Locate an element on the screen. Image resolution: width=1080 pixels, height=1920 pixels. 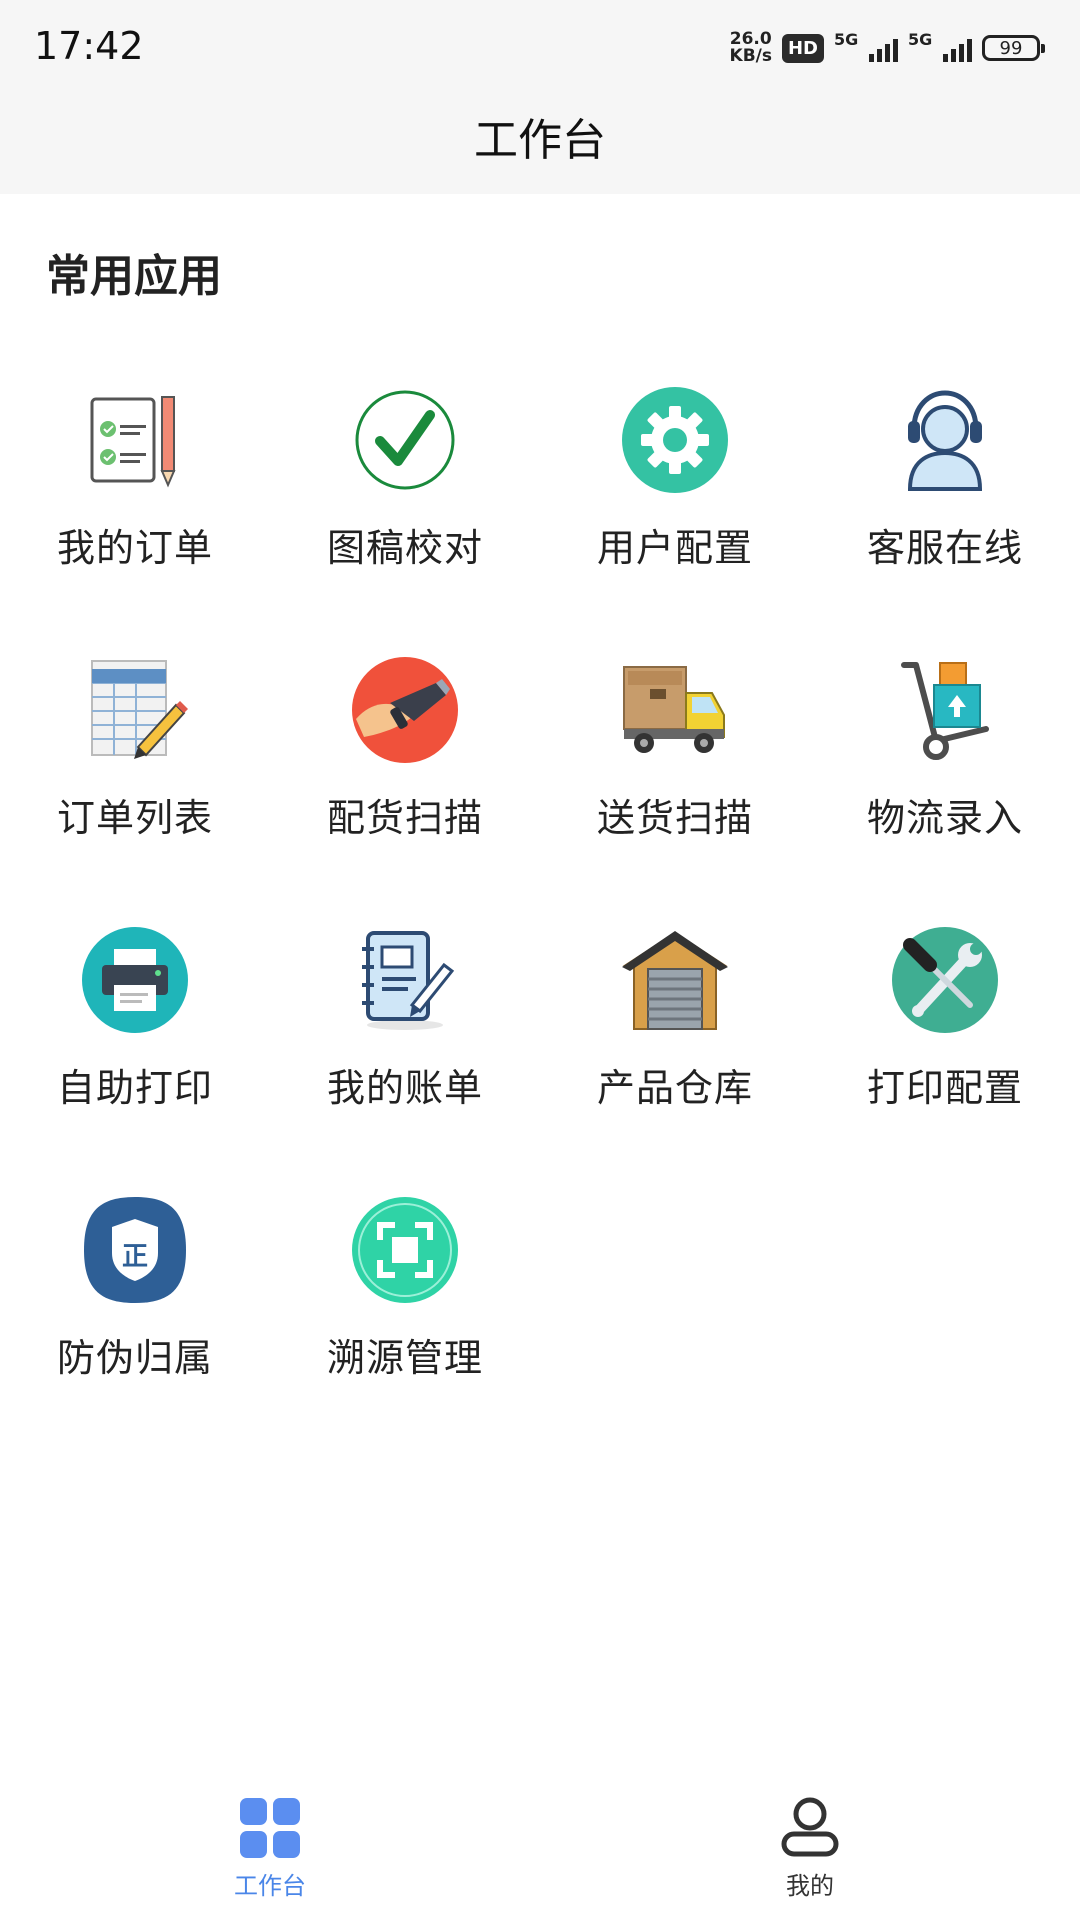
app-label: 配货扫描 is located at coordinates (404, 818).